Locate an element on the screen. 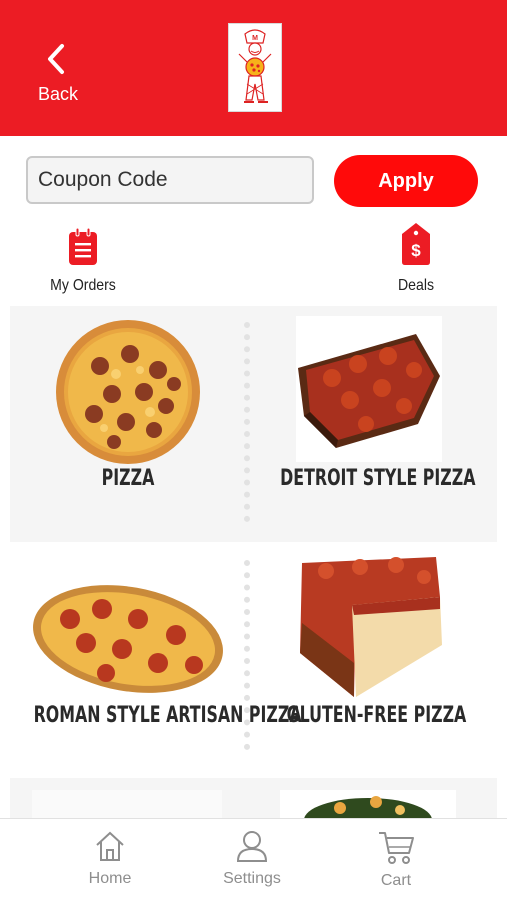  restaurant-logo: M is located at coordinates (255, 67).